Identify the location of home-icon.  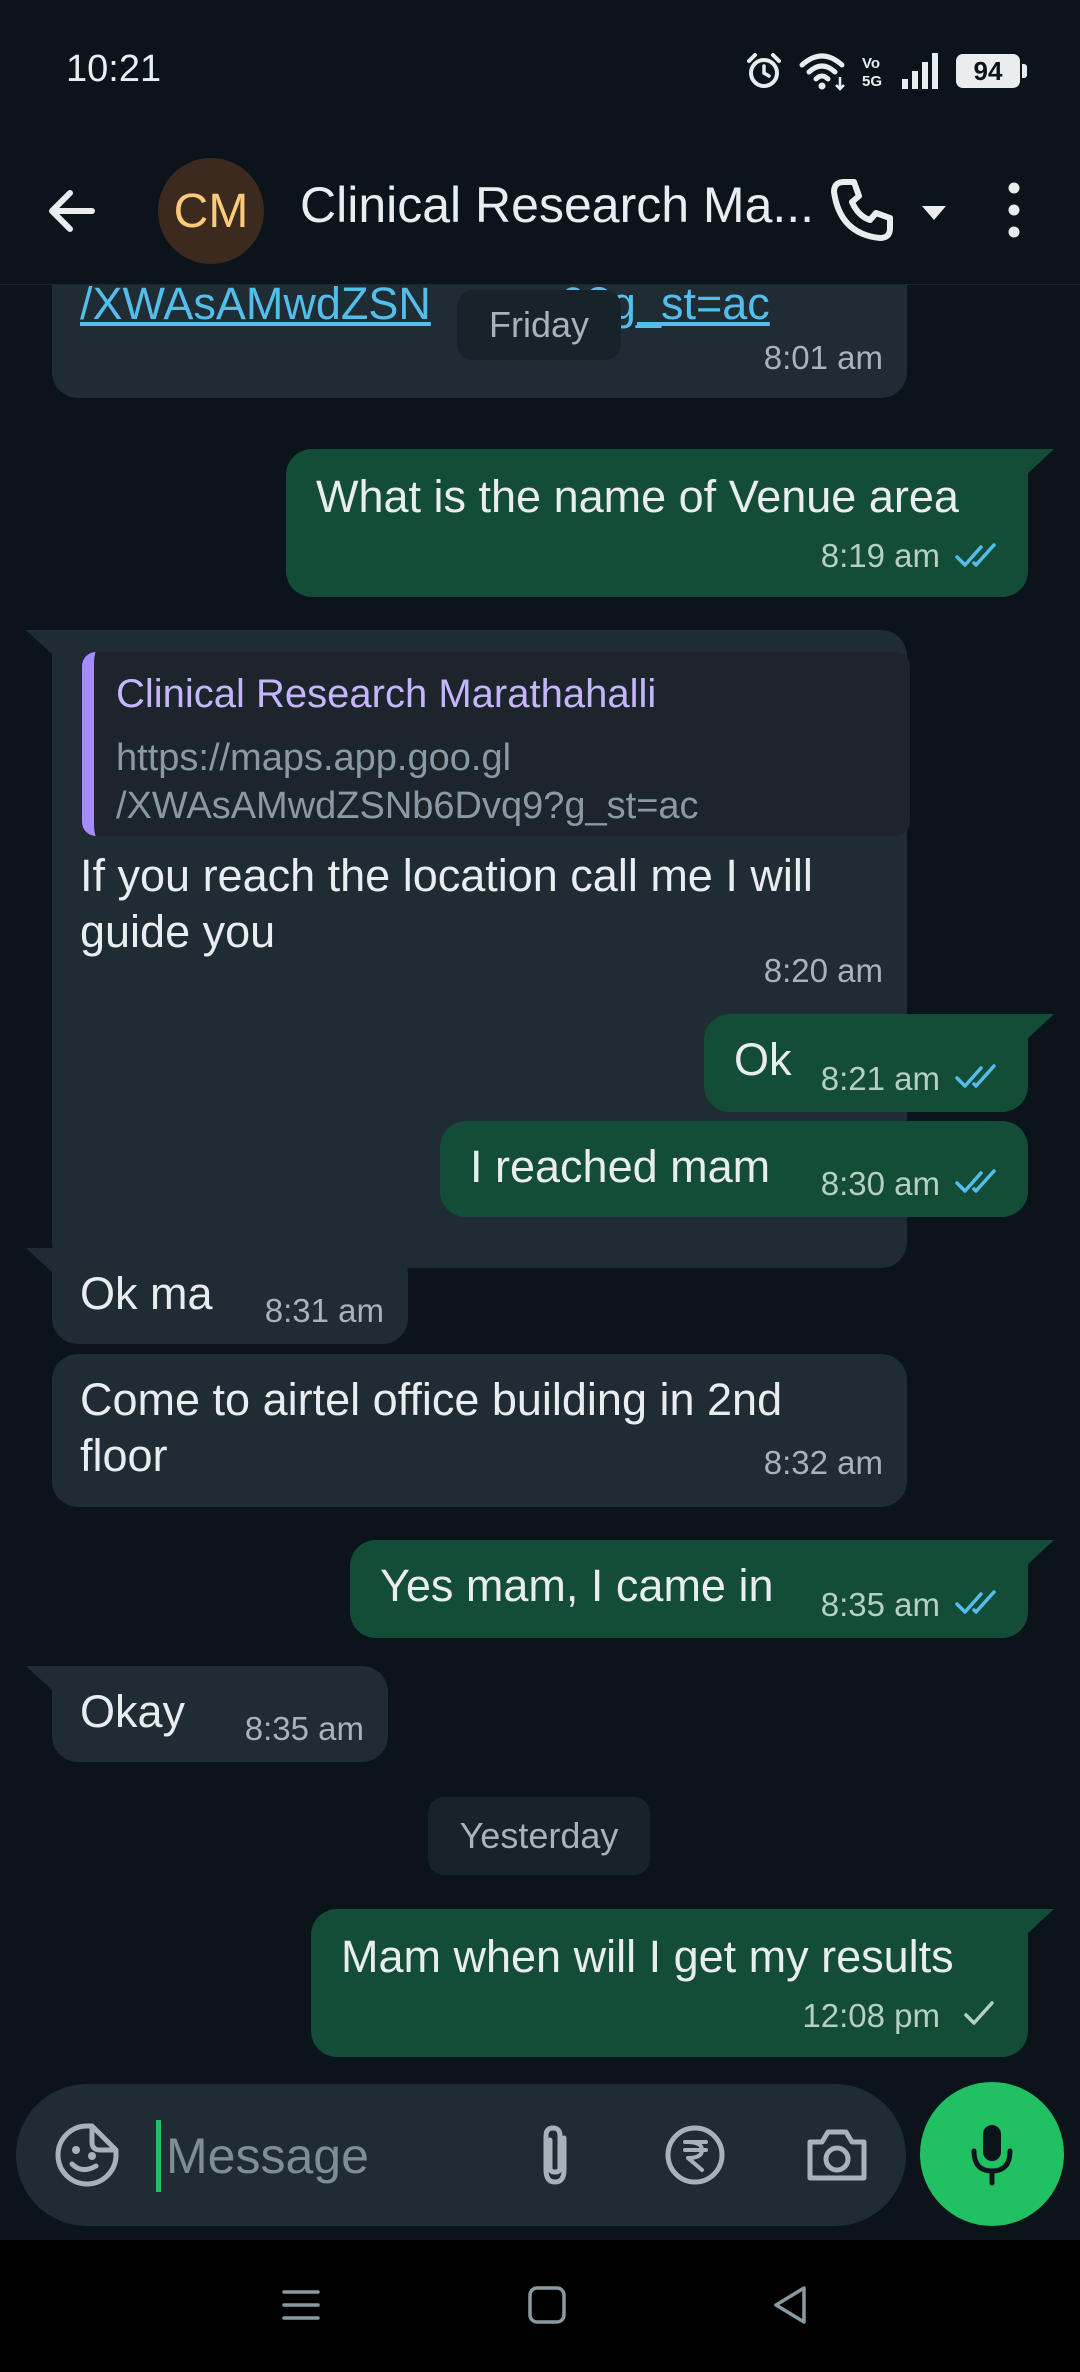
(547, 2305).